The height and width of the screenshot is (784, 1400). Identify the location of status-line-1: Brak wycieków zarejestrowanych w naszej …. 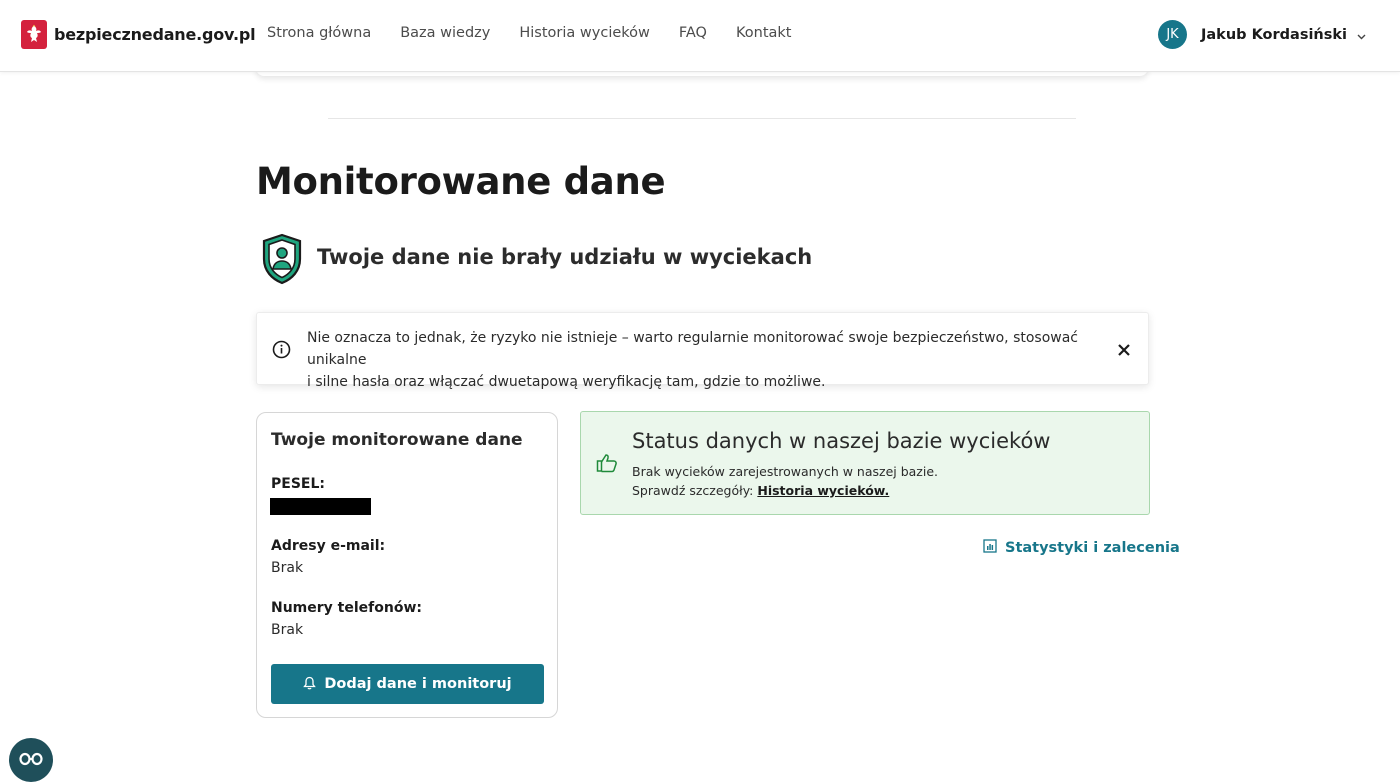
(785, 471).